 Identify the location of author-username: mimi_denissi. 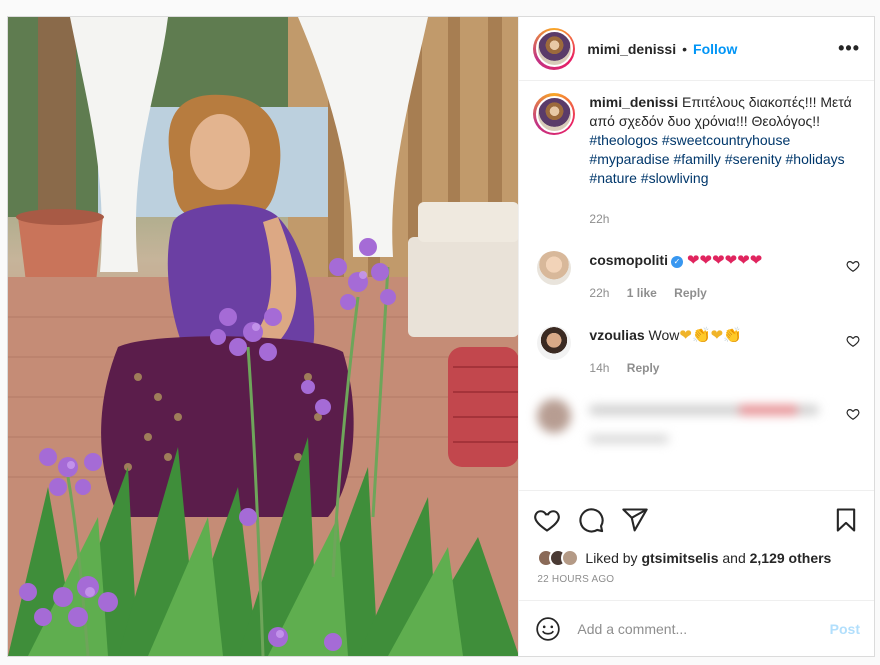
(631, 49).